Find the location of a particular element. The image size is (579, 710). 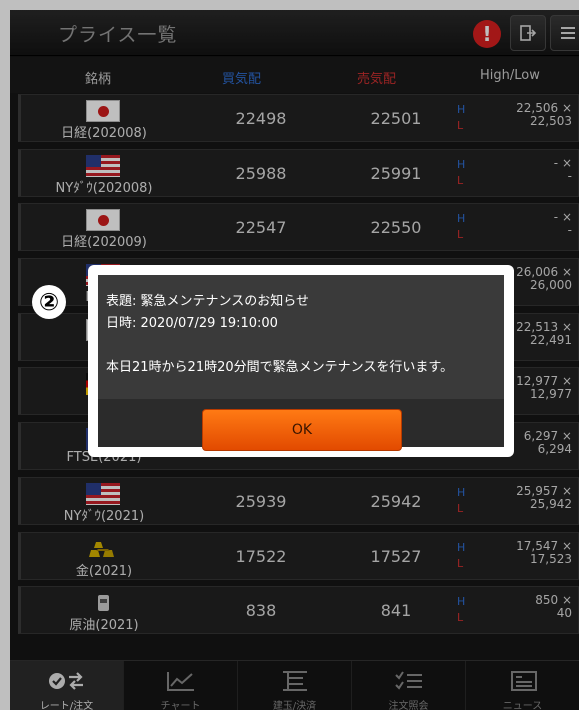

dialog-subject: 表題: 緊急メンテナンスのお知らせ is located at coordinates (207, 301).